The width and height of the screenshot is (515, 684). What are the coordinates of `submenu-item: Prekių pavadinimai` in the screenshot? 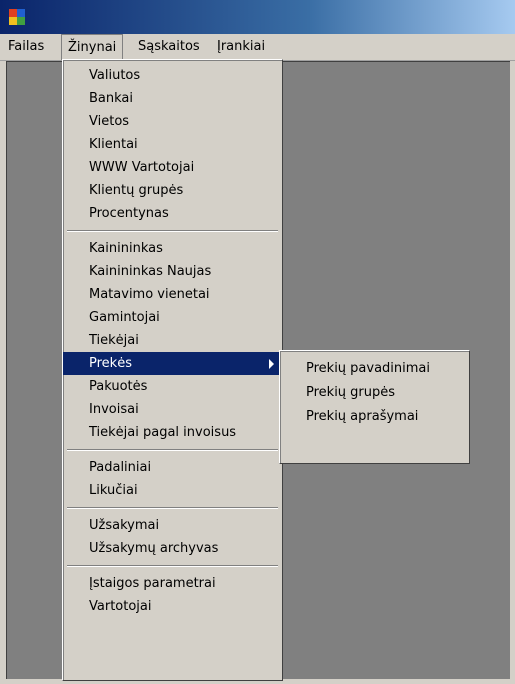 It's located at (374, 369).